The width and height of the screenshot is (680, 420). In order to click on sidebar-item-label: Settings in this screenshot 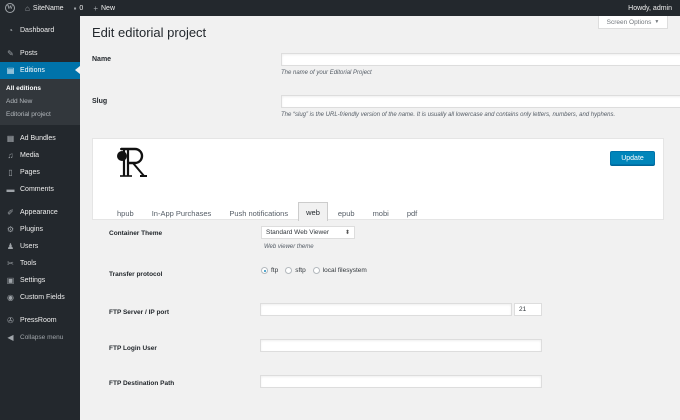, I will do `click(33, 280)`.